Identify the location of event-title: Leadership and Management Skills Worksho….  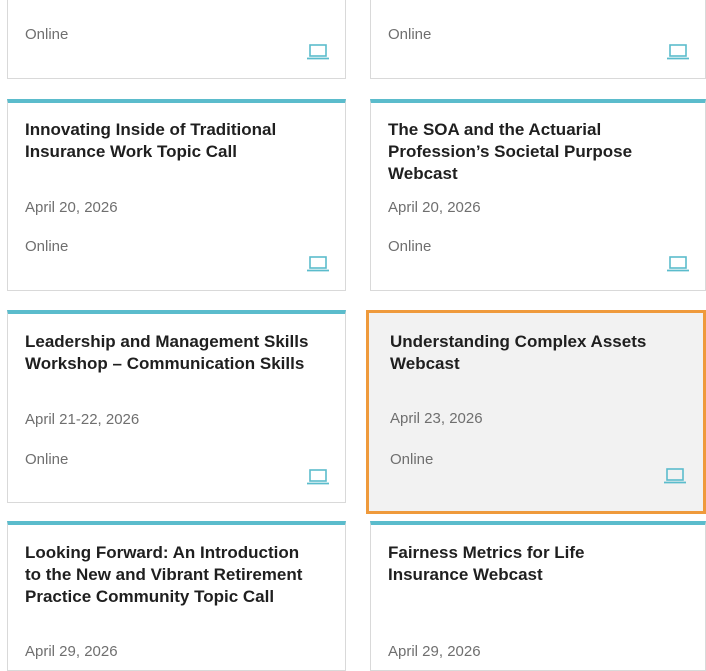
(170, 353).